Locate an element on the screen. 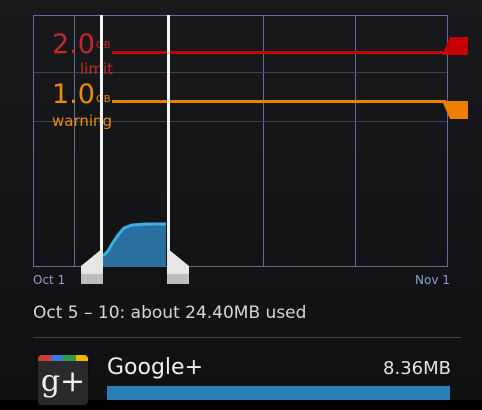 This screenshot has width=482, height=410. divider is located at coordinates (247, 337).